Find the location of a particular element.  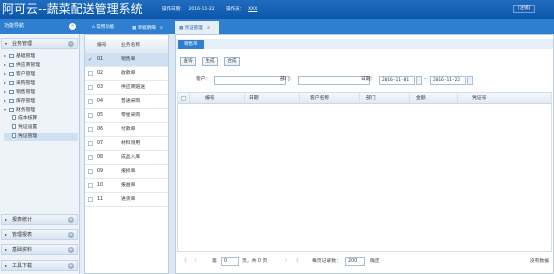

operator-value: XXX is located at coordinates (252, 9).